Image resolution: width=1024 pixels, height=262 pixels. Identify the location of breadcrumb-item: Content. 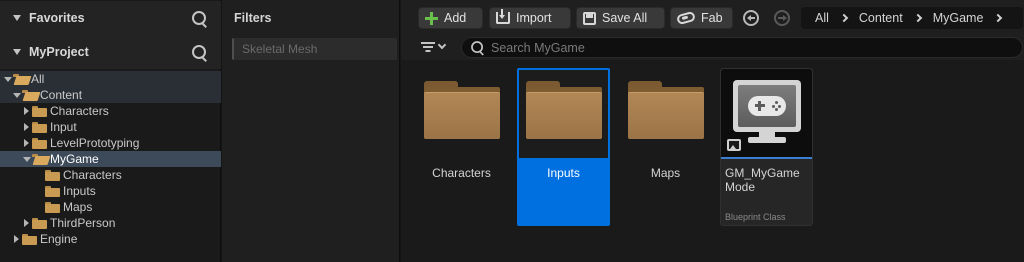
(881, 18).